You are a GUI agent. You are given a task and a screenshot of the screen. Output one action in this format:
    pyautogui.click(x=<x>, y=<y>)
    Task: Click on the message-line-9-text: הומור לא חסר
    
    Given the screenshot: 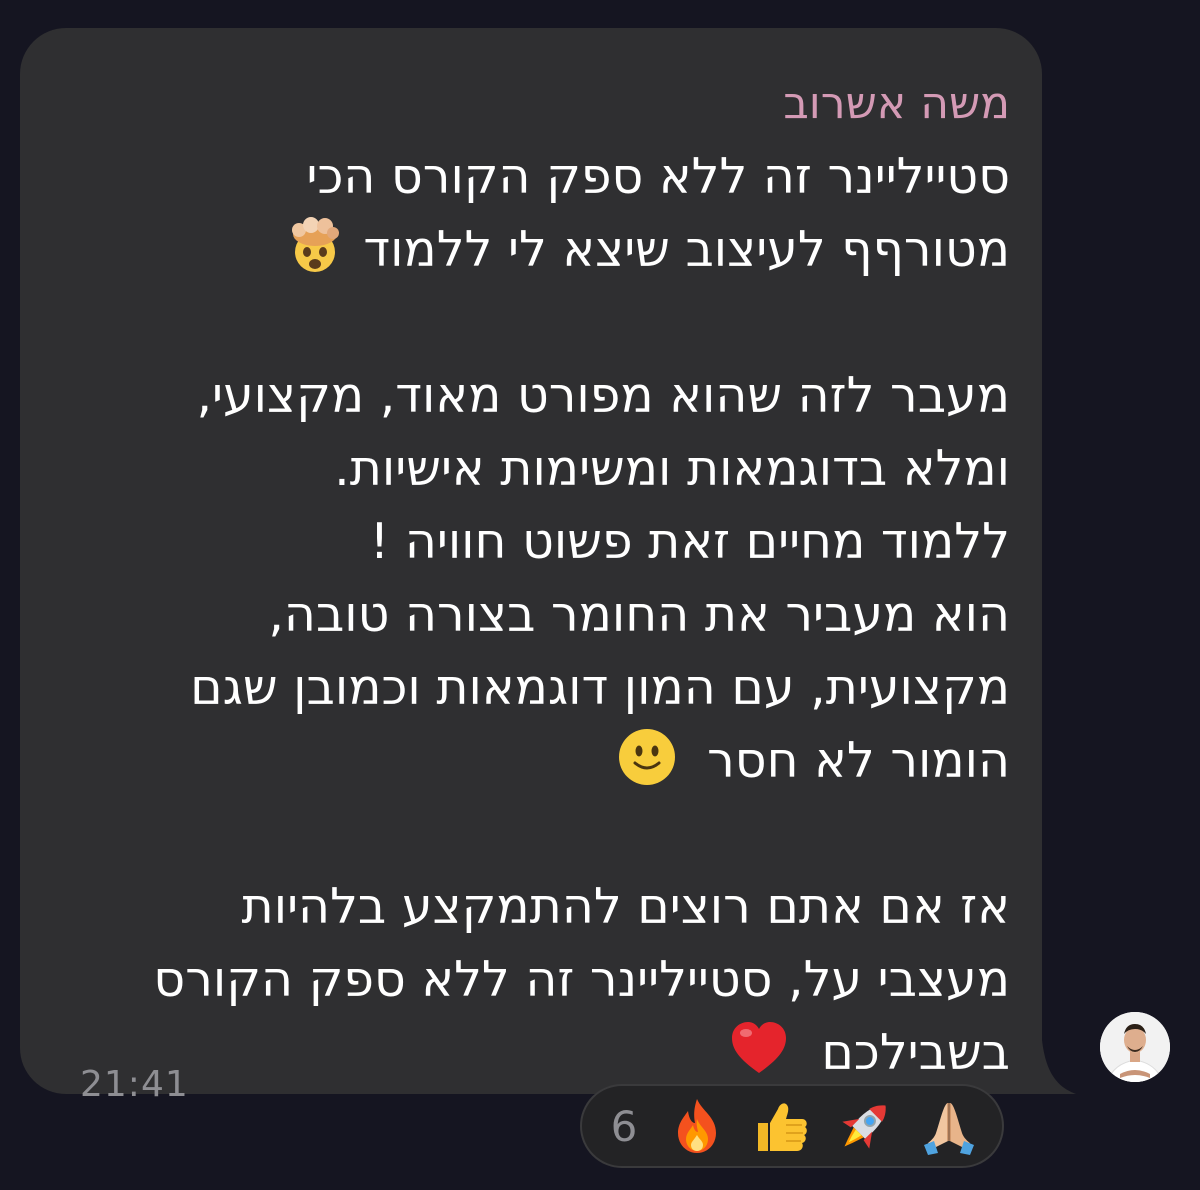 What is the action you would take?
    pyautogui.click(x=858, y=760)
    